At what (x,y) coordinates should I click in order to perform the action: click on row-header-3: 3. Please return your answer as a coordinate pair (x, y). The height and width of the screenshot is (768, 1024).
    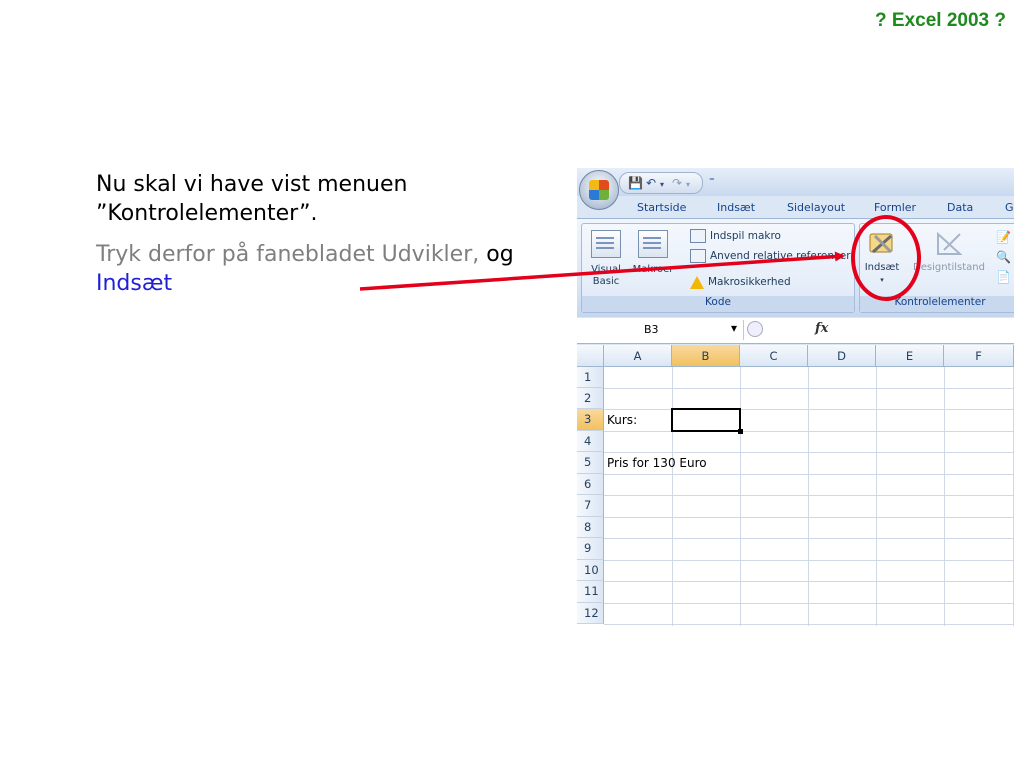
    Looking at the image, I should click on (590, 420).